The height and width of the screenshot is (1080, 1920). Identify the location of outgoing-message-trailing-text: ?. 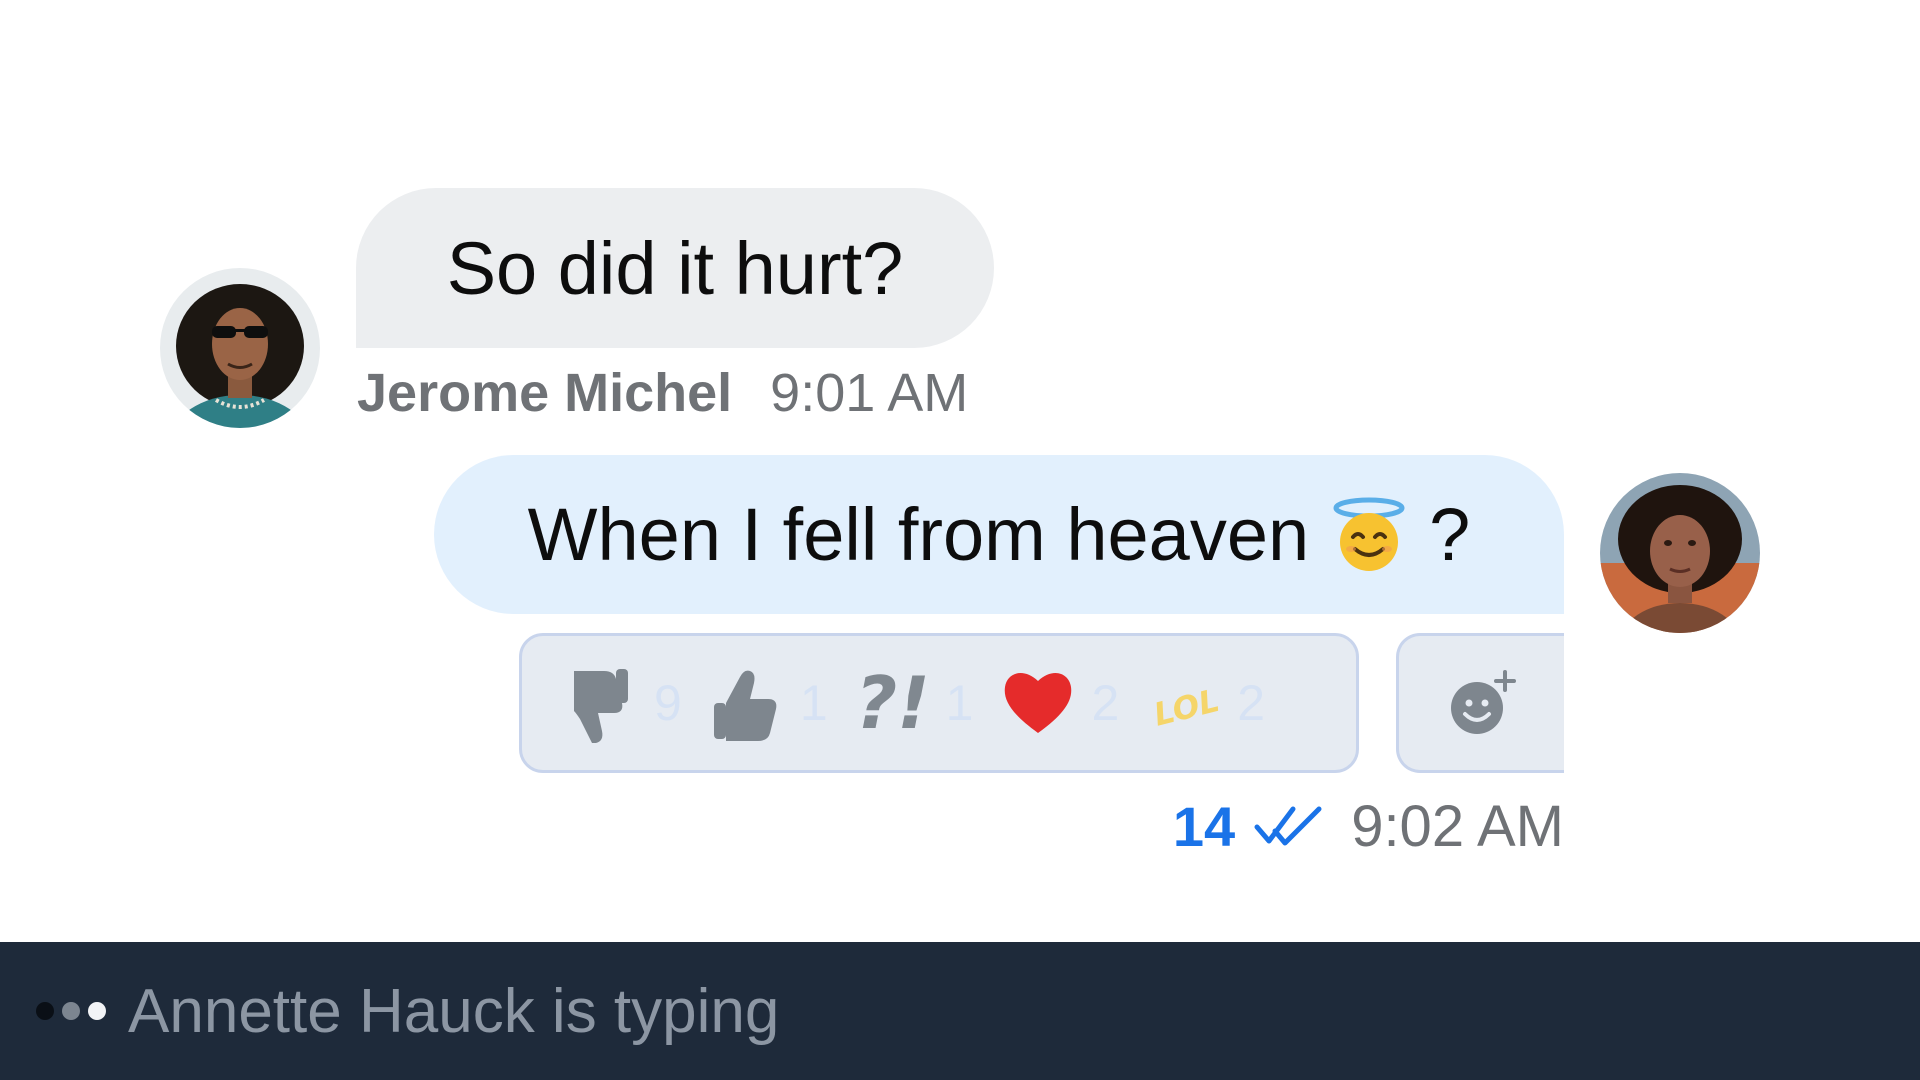
(1450, 534).